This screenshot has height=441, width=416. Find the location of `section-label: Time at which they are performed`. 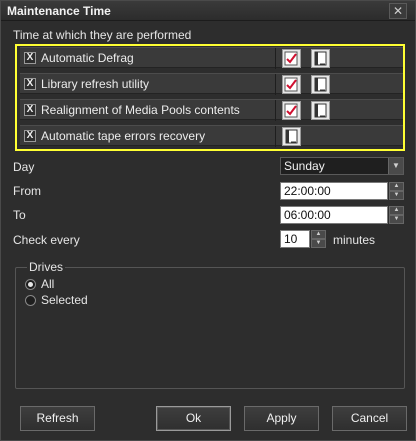

section-label: Time at which they are performed is located at coordinates (102, 35).